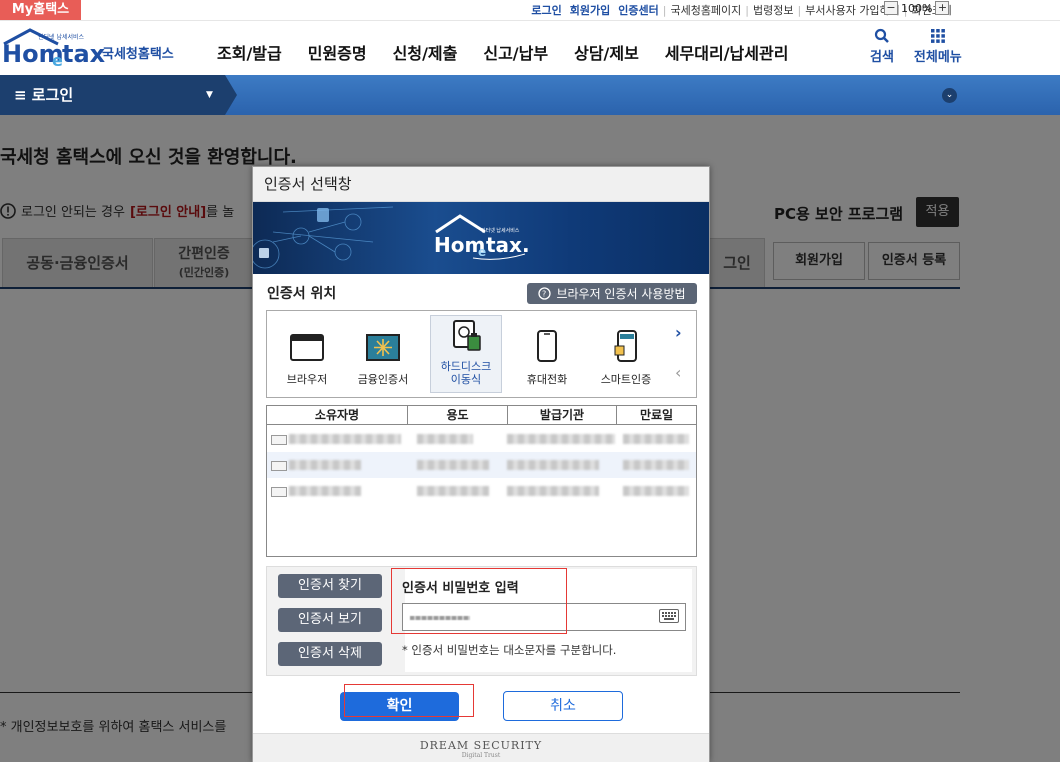 This screenshot has height=762, width=1060. What do you see at coordinates (638, 10) in the screenshot?
I see `util-cert-center-link: 인증센터` at bounding box center [638, 10].